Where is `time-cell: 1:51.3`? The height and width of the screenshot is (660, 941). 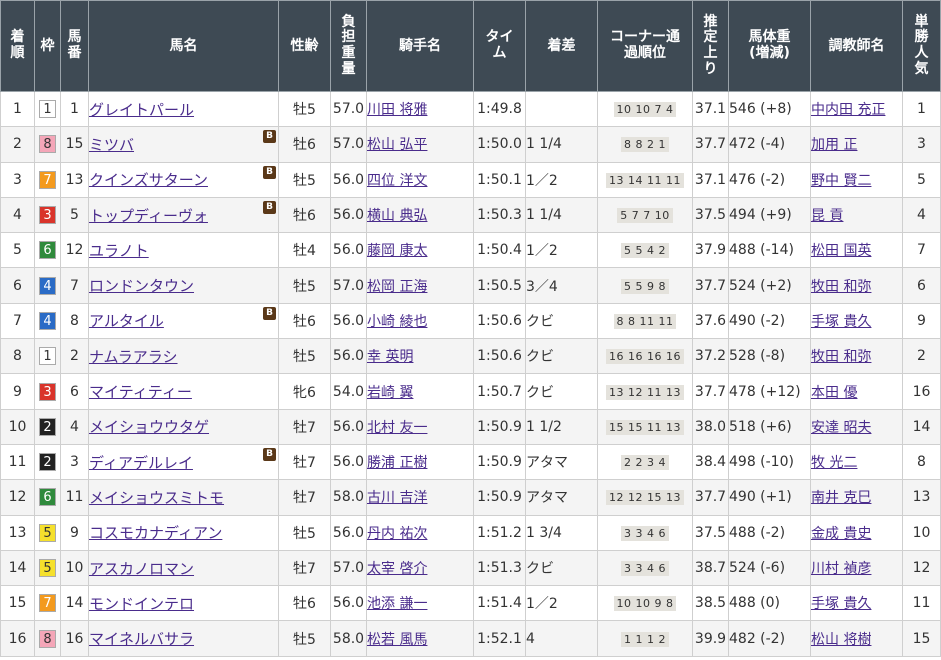 time-cell: 1:51.3 is located at coordinates (499, 568).